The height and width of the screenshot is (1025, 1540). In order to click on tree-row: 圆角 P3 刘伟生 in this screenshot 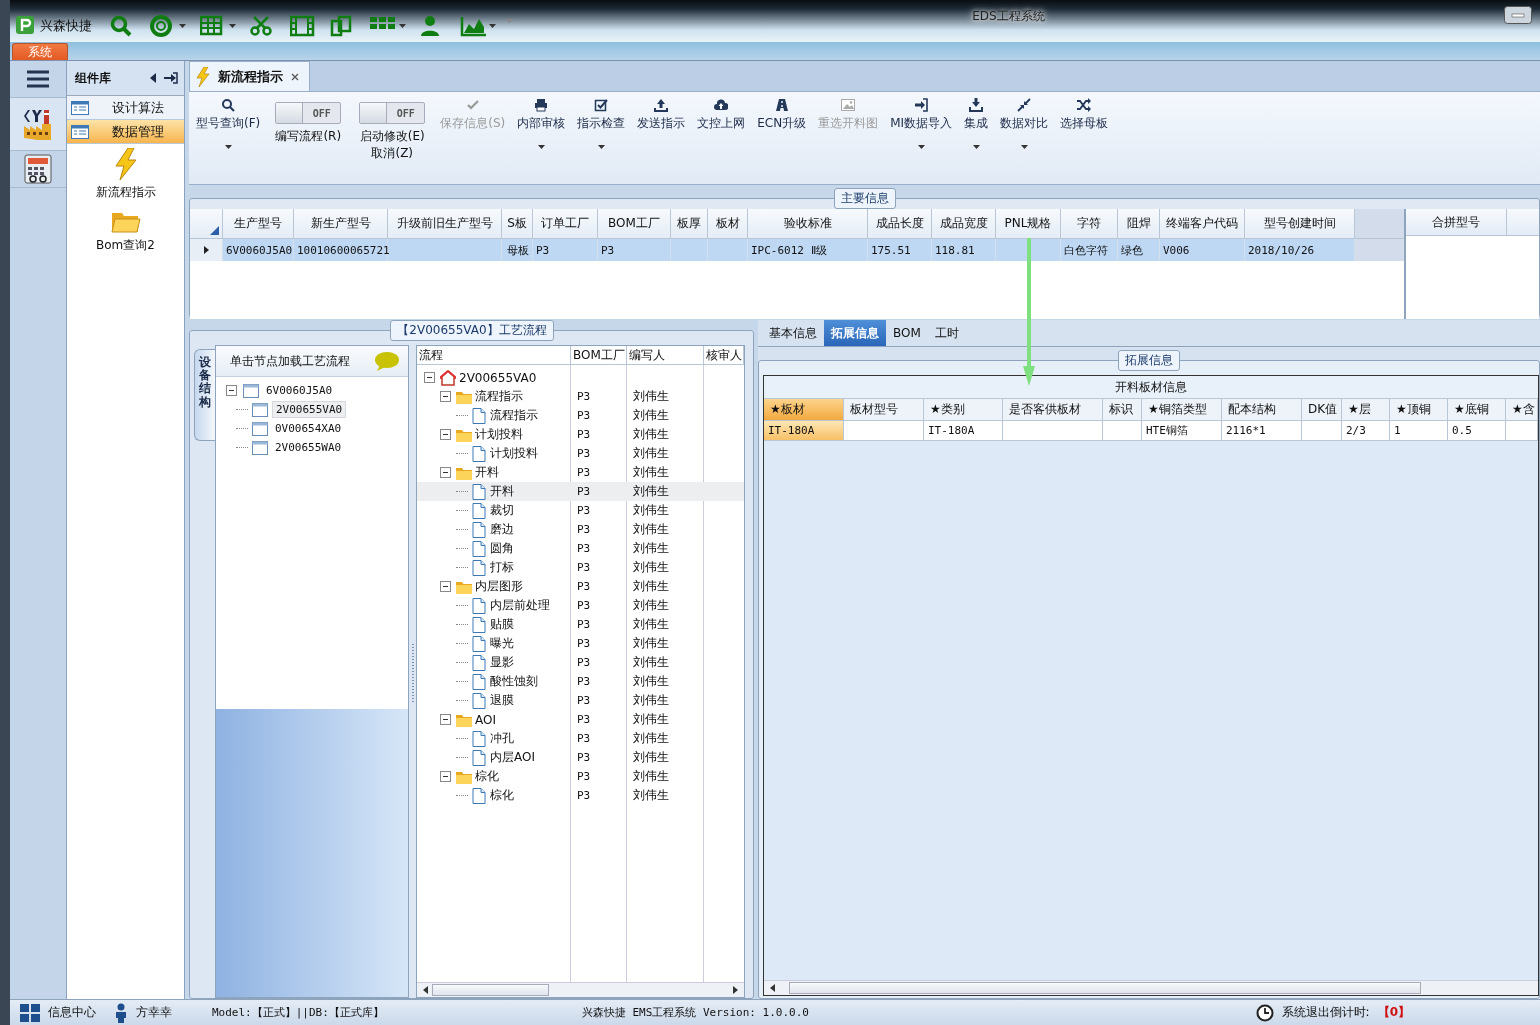, I will do `click(580, 548)`.